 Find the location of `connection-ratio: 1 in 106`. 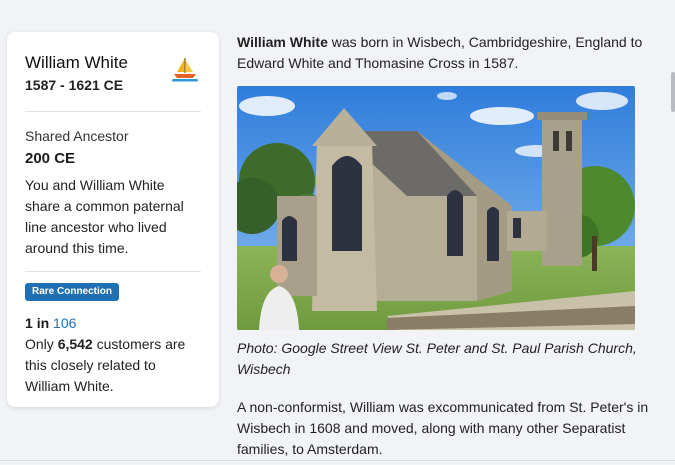

connection-ratio: 1 in 106 is located at coordinates (113, 323).